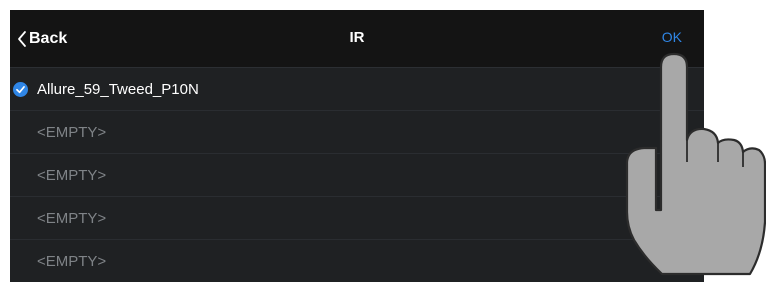 The height and width of the screenshot is (282, 768). What do you see at coordinates (672, 37) in the screenshot?
I see `ok-button: OK` at bounding box center [672, 37].